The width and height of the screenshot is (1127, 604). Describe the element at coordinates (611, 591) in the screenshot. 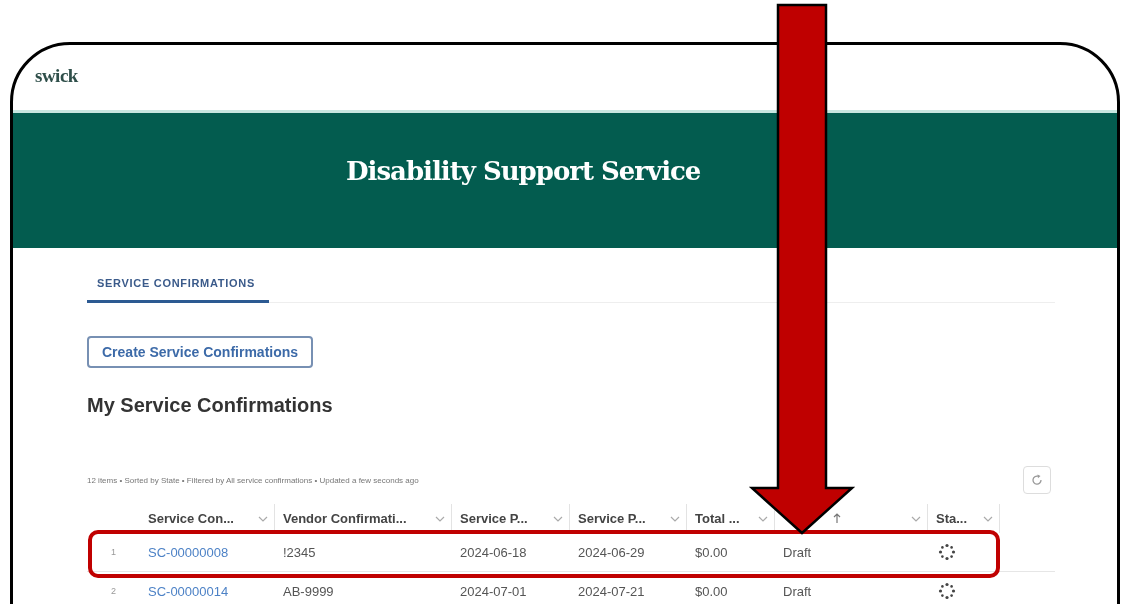

I see `table-cell: 2024-07-21` at that location.